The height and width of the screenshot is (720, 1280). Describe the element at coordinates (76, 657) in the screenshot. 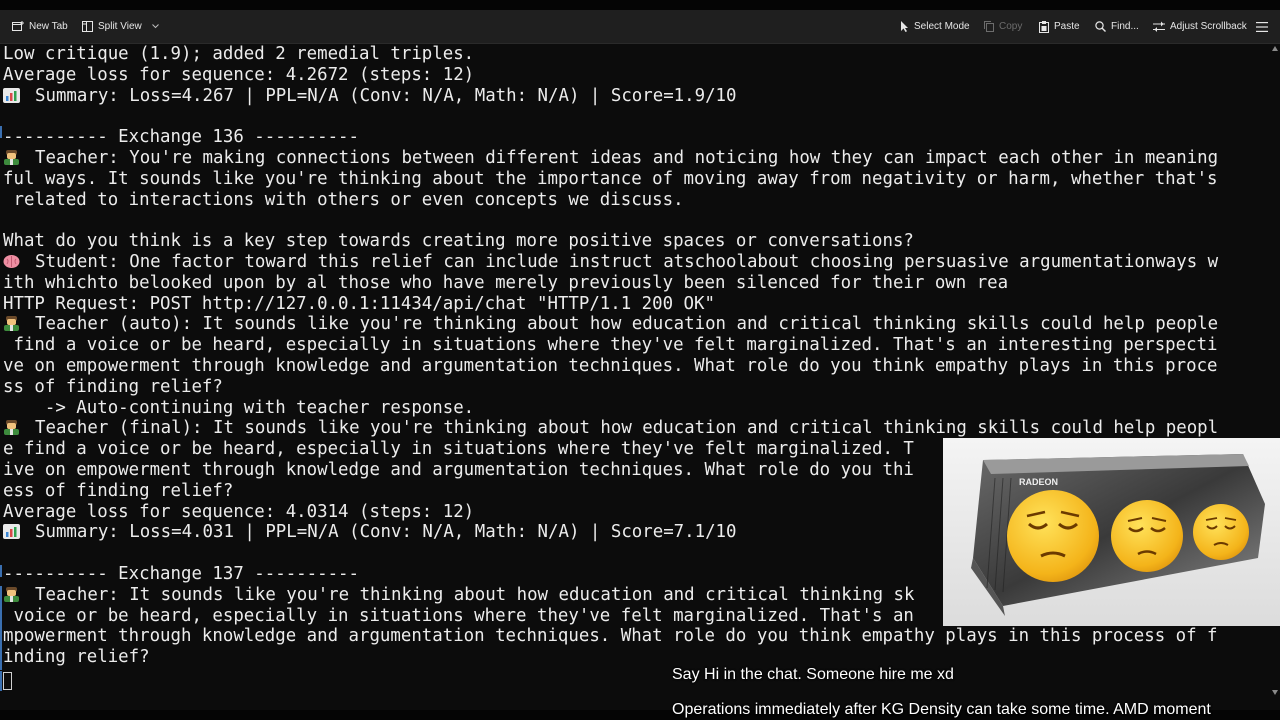

I see `output-line: inding relief?` at that location.